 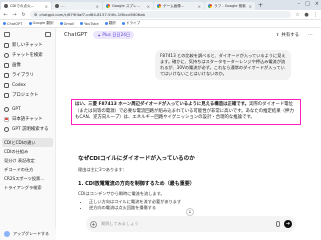 I want to click on prompt-input: 質問してみましょう, so click(x=186, y=224).